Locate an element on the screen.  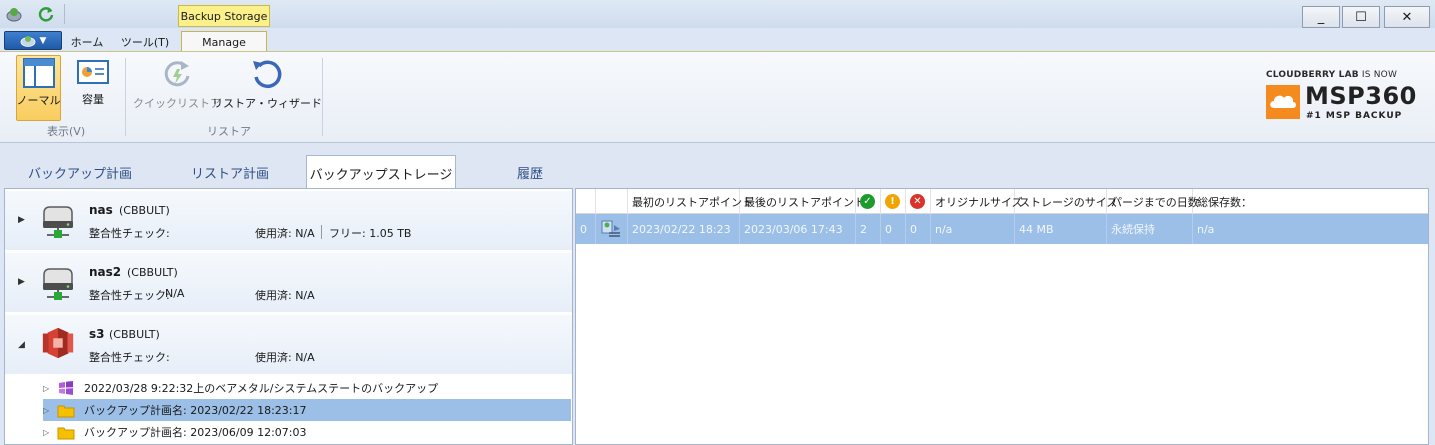
app-menu-icon is located at coordinates (27, 41).